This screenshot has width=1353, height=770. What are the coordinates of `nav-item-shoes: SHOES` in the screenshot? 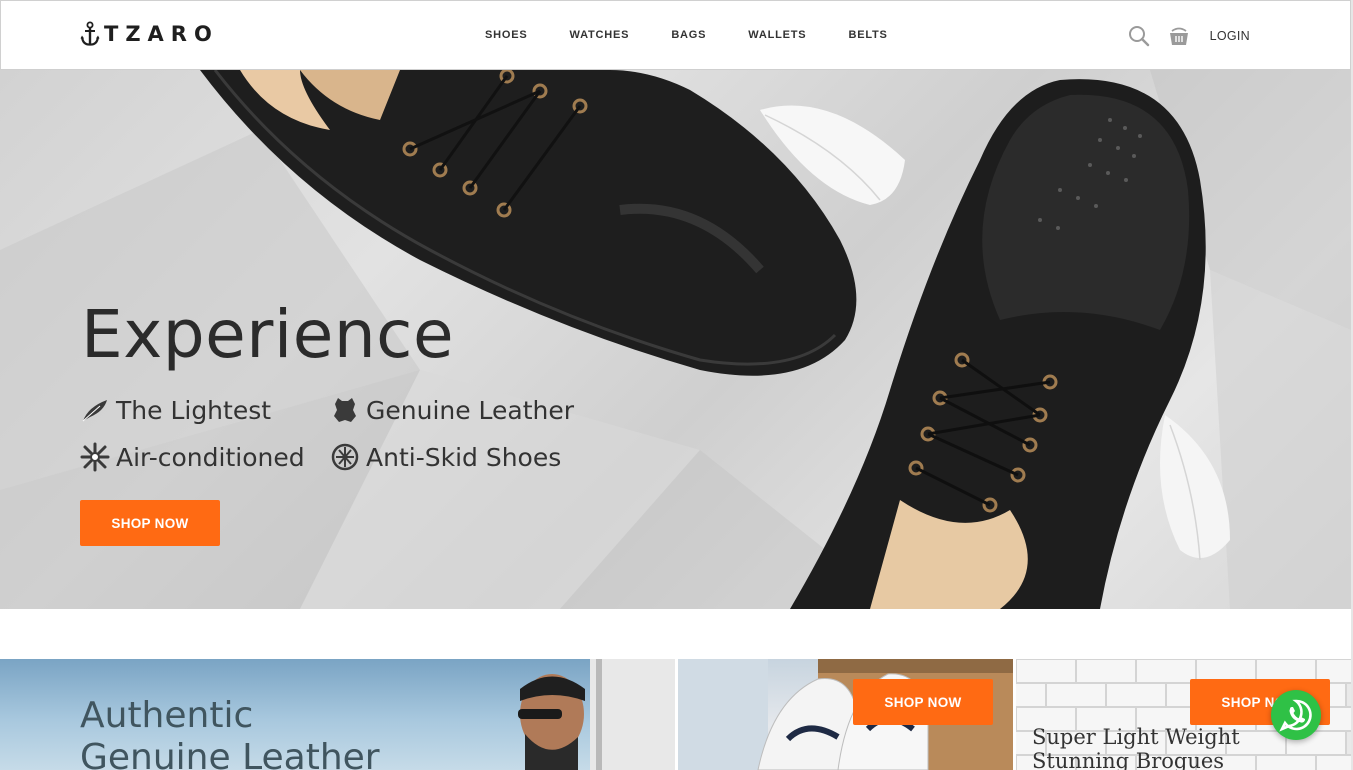 It's located at (506, 35).